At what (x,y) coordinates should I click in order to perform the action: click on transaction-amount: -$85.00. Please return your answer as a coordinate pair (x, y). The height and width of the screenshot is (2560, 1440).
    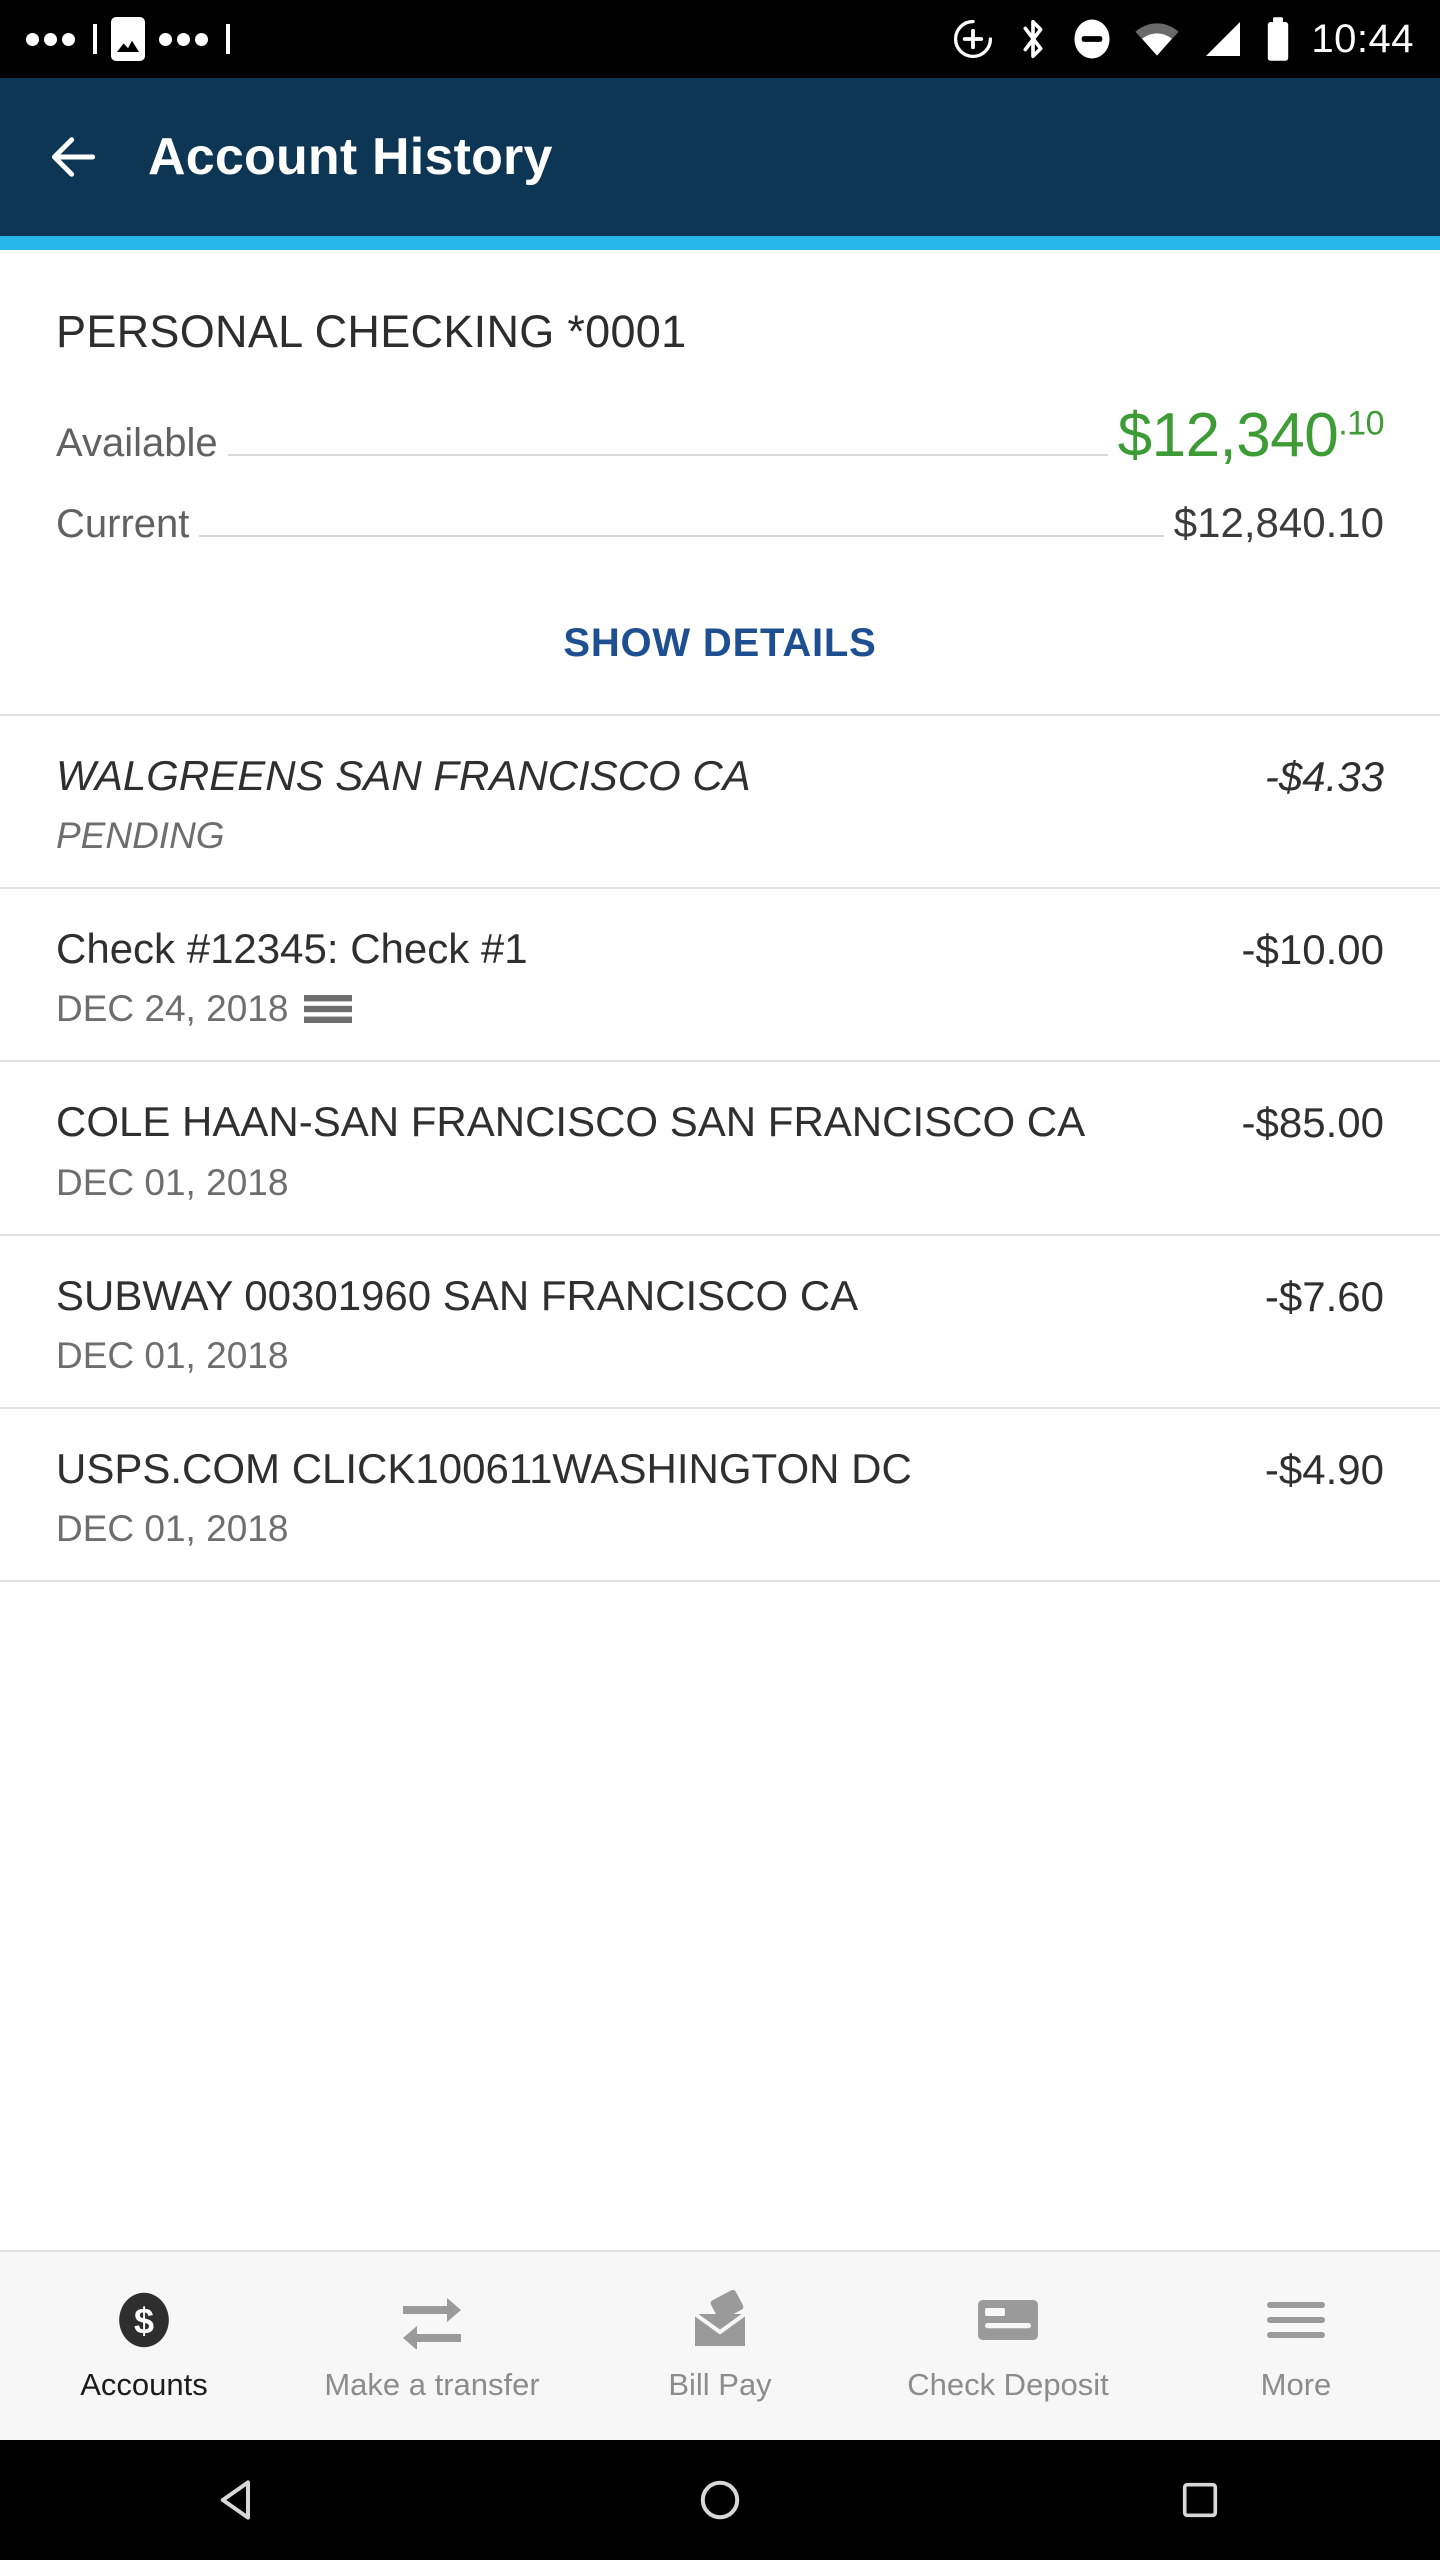
    Looking at the image, I should click on (1312, 1123).